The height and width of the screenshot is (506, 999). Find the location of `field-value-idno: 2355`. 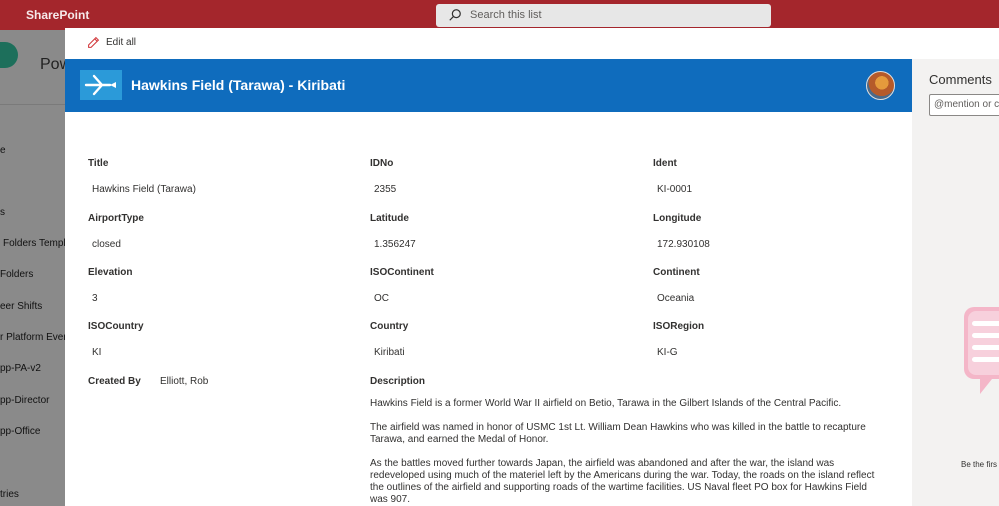

field-value-idno: 2355 is located at coordinates (385, 189).